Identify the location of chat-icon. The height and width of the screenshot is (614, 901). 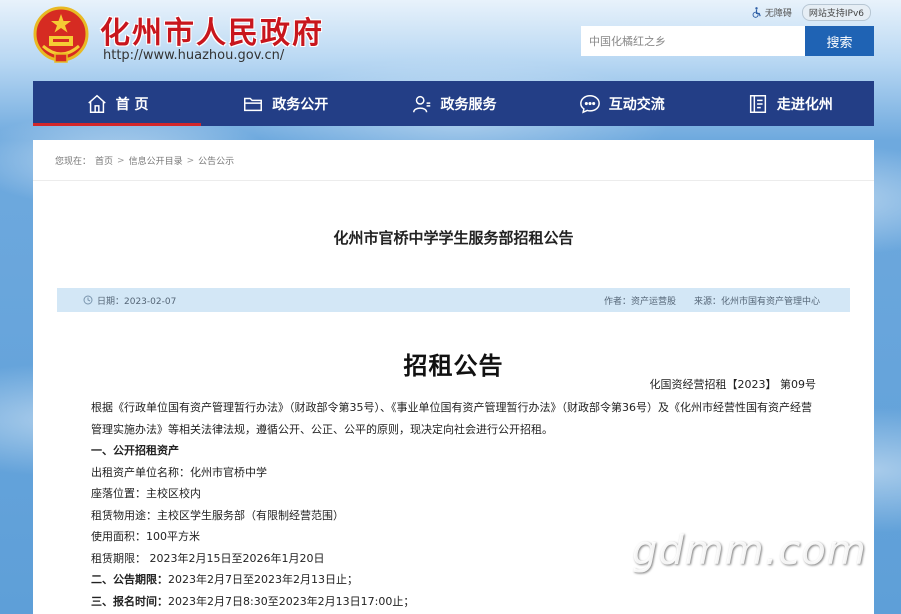
(589, 104).